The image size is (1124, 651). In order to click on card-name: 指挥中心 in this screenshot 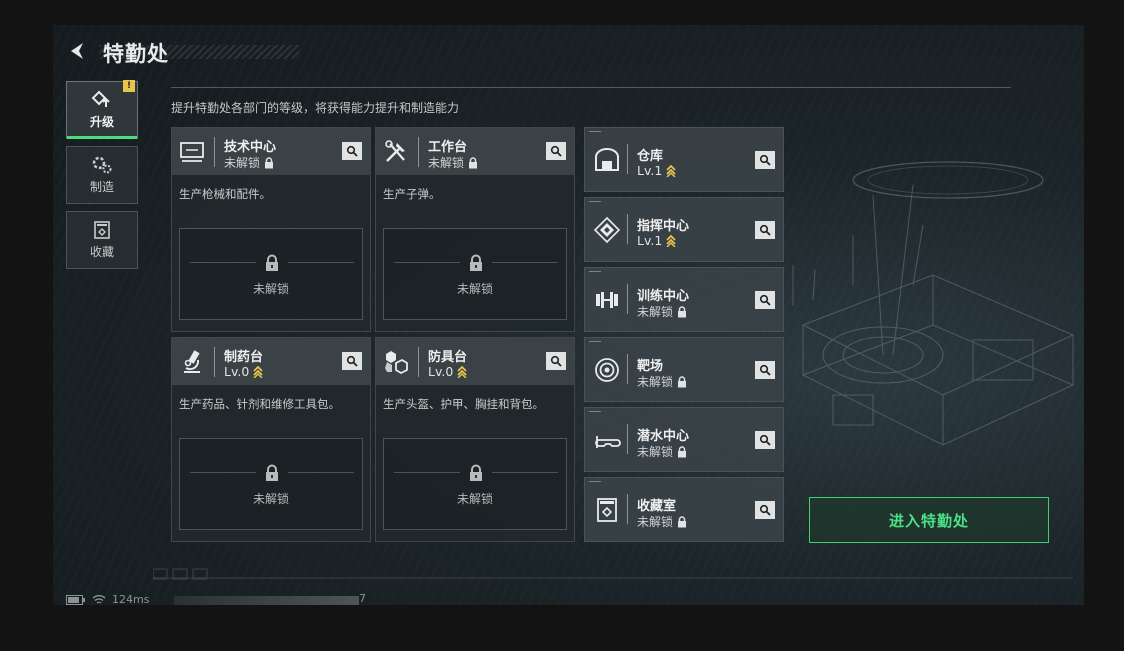, I will do `click(663, 226)`.